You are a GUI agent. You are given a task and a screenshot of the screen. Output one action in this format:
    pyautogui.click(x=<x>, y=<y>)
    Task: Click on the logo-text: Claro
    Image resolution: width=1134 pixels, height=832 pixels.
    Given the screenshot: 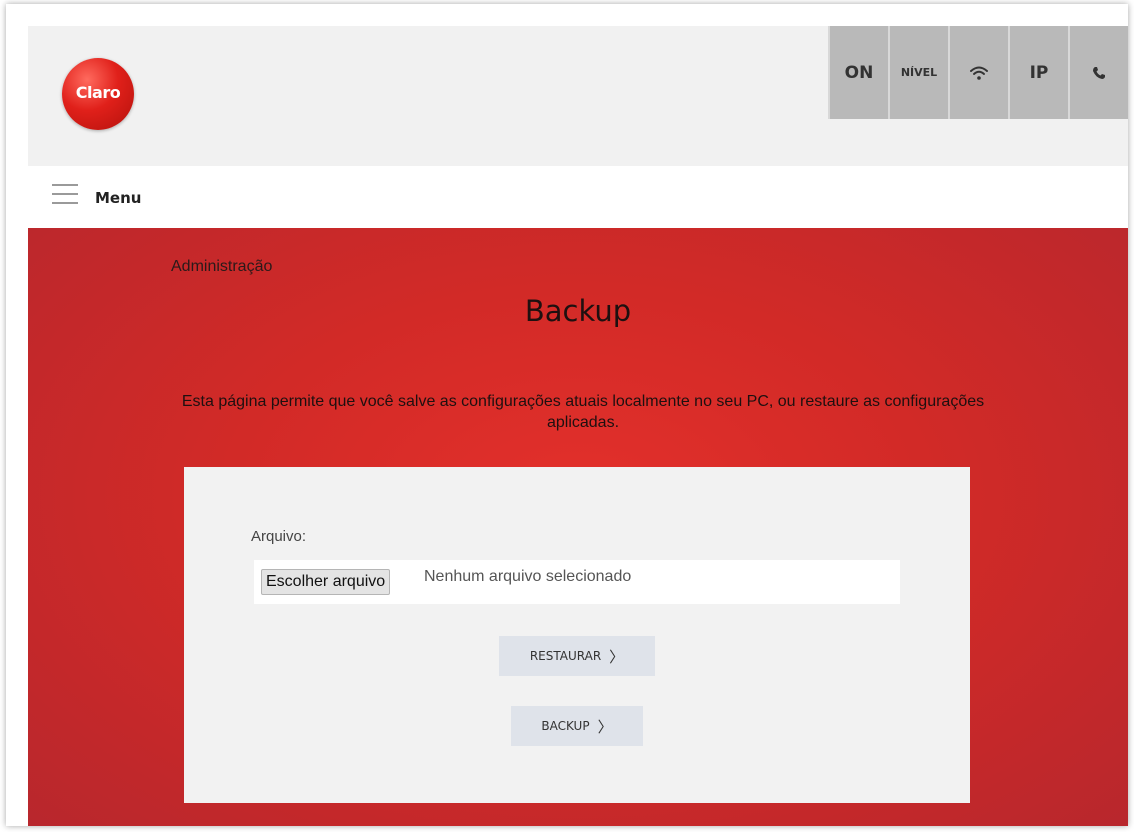 What is the action you would take?
    pyautogui.click(x=98, y=92)
    